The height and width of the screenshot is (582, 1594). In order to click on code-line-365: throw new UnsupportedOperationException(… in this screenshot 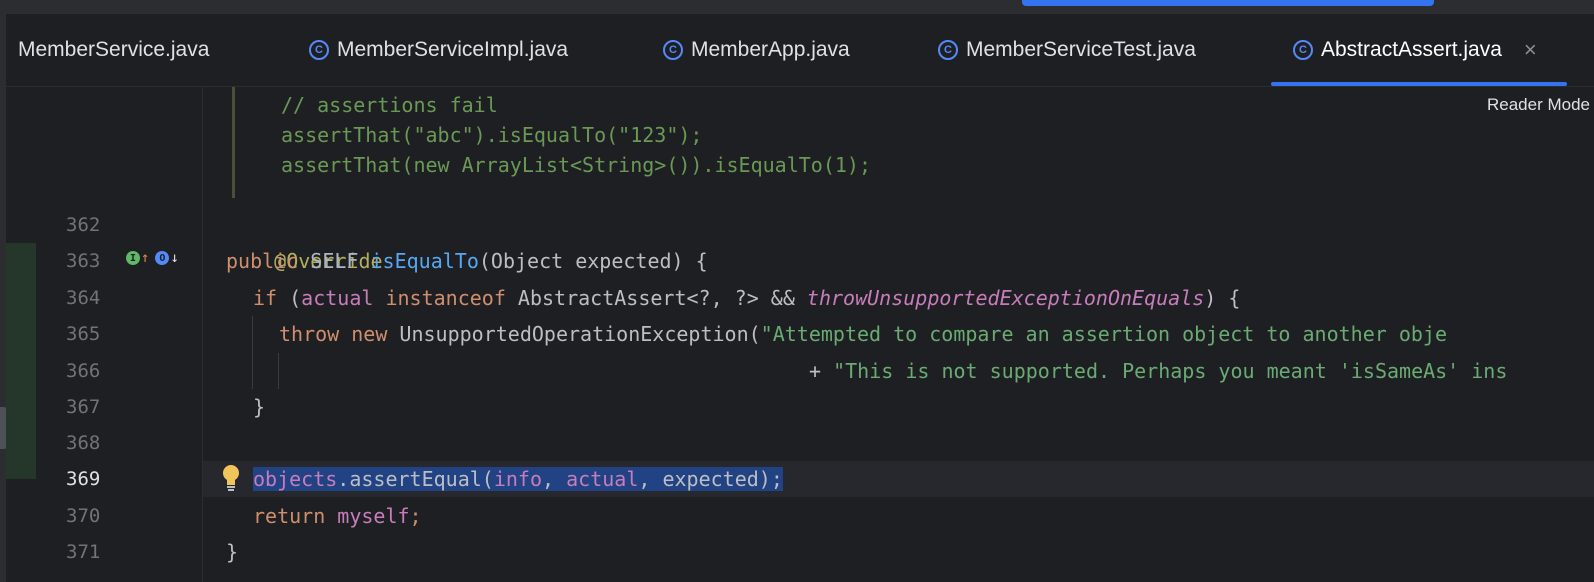, I will do `click(863, 334)`.